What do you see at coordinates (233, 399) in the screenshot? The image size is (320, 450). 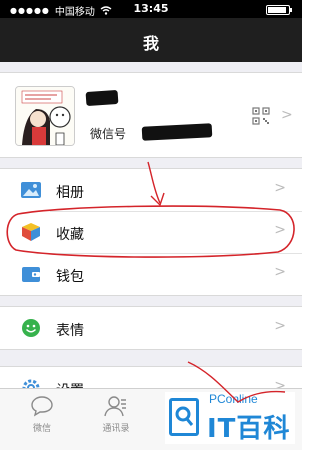 I see `watermark-brand: PConline` at bounding box center [233, 399].